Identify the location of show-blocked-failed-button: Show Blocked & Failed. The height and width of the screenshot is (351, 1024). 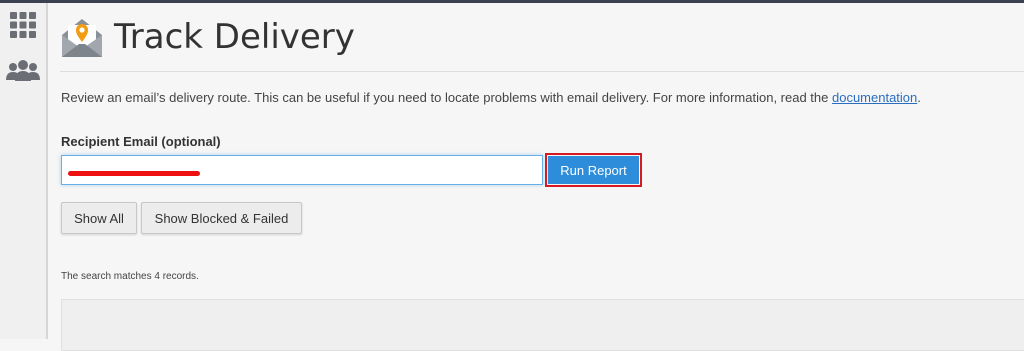
(221, 218).